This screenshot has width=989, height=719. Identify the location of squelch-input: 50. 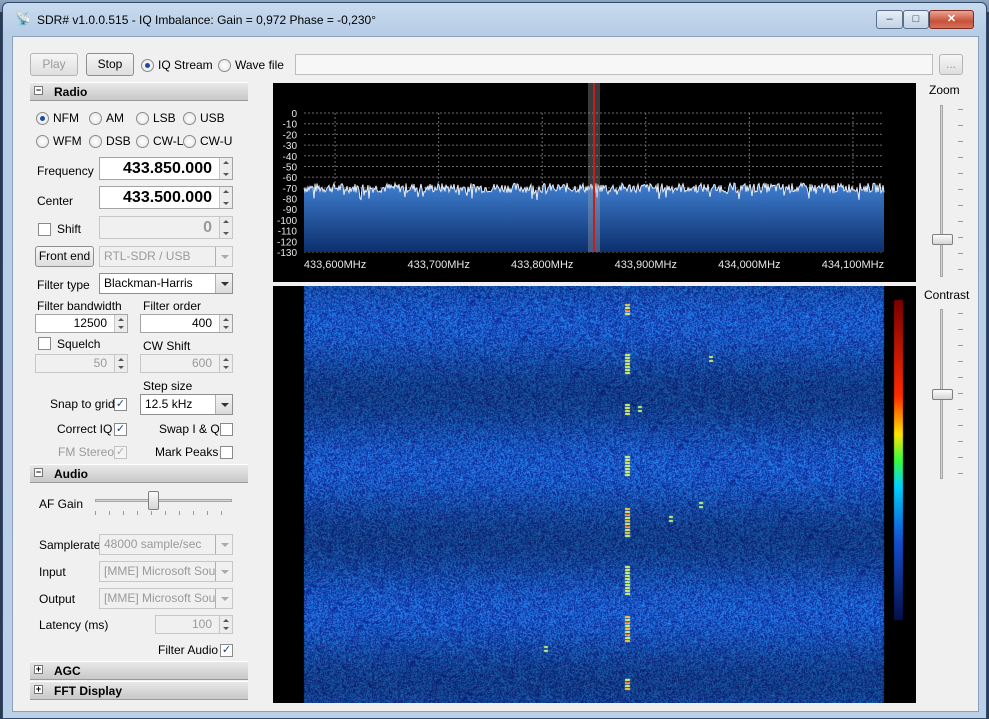
(81, 363).